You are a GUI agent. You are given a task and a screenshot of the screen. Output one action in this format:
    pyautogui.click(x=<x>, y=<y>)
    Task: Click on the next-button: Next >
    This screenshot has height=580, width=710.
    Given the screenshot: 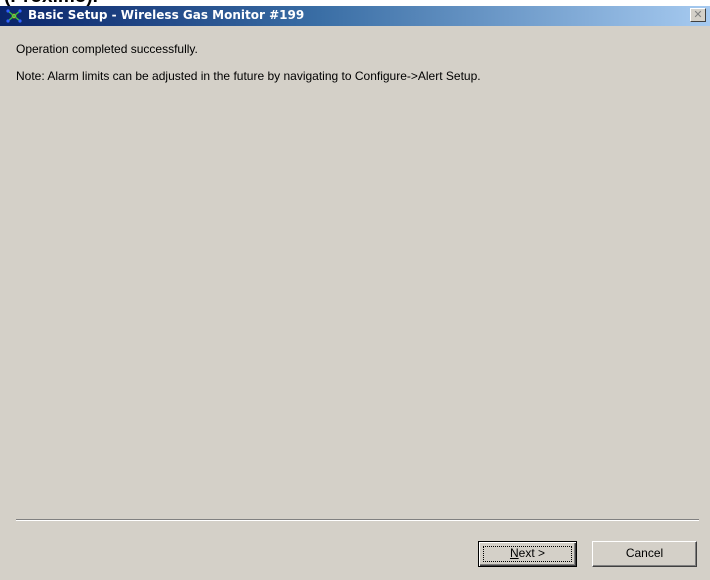 What is the action you would take?
    pyautogui.click(x=527, y=554)
    